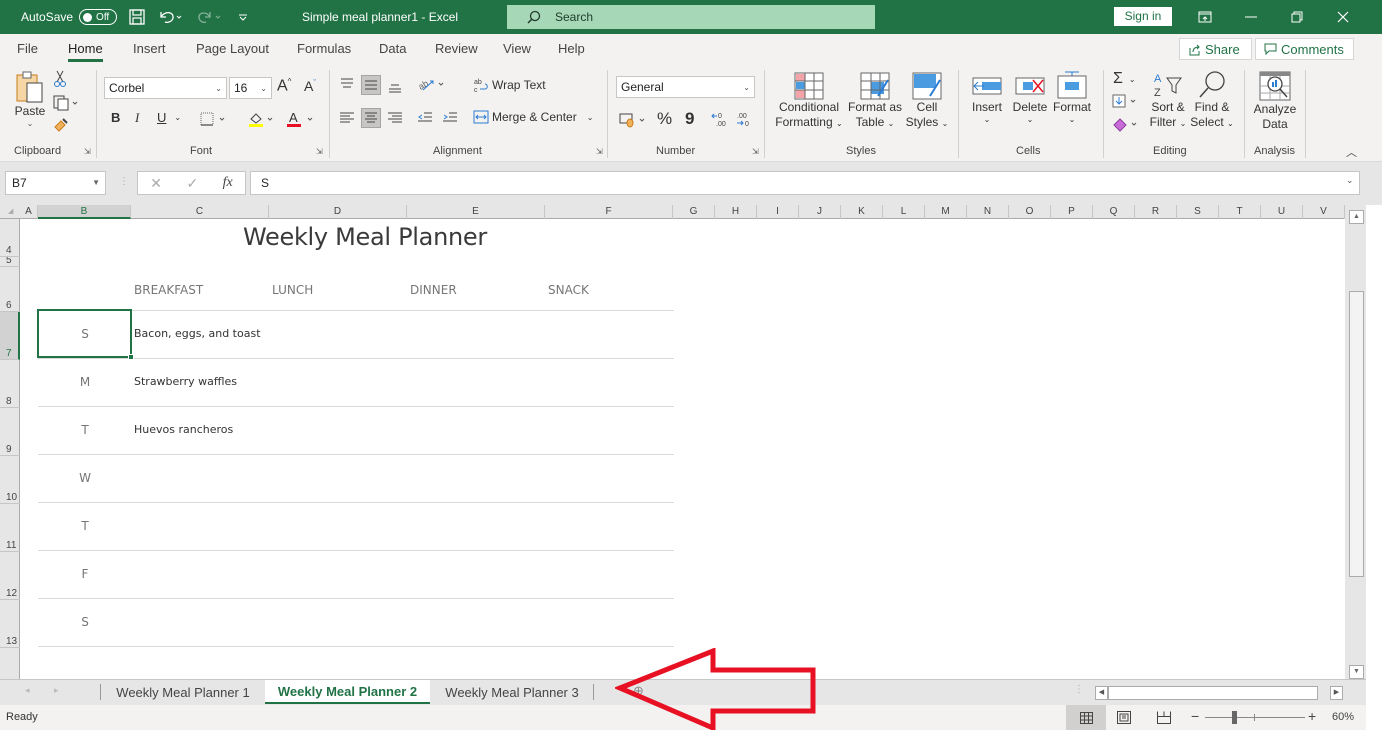  Describe the element at coordinates (10, 528) in the screenshot. I see `row-header-11: 11` at that location.